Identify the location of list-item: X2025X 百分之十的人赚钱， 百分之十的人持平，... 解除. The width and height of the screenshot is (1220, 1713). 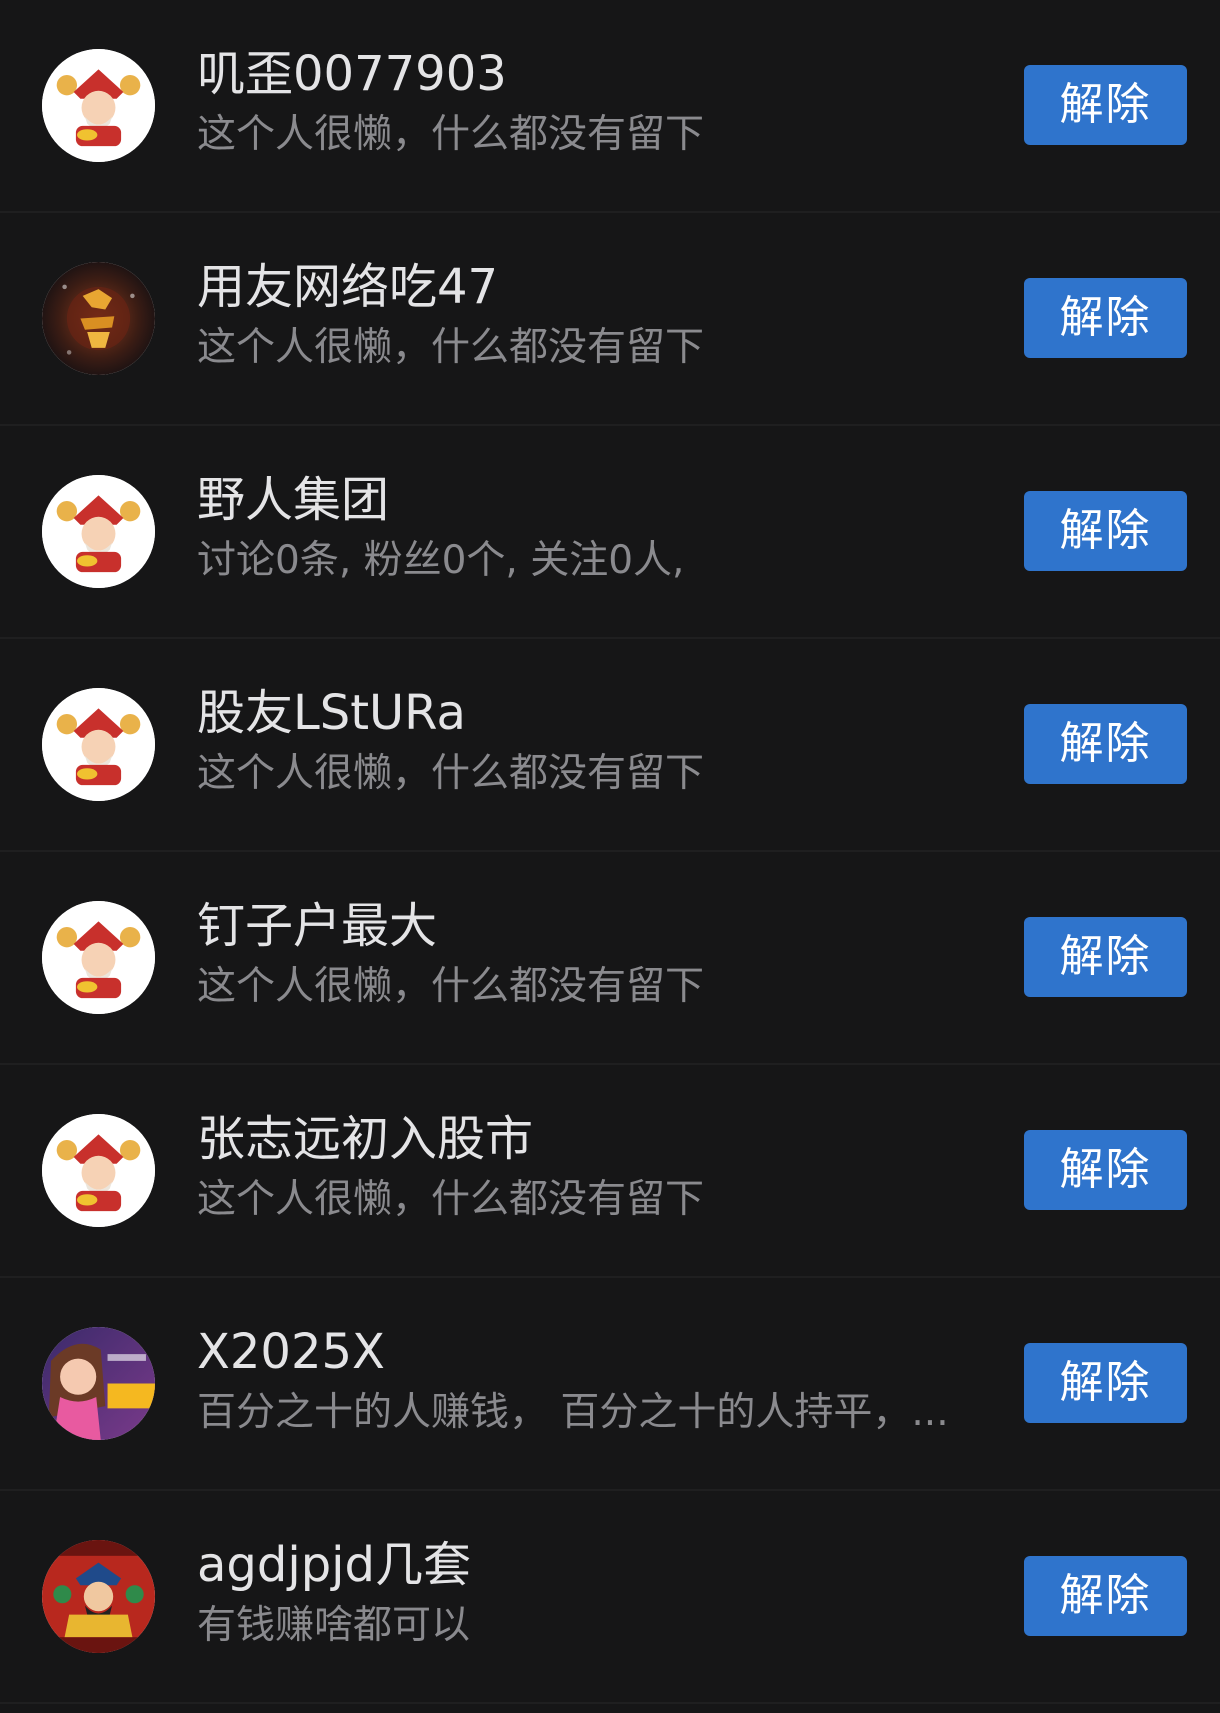
(610, 1384).